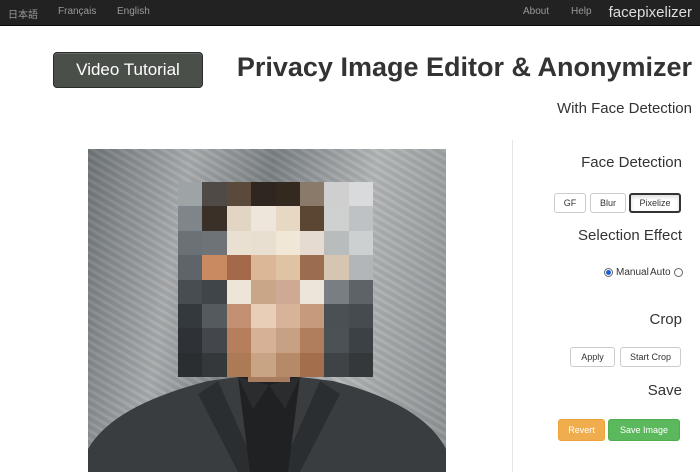 The width and height of the screenshot is (700, 472). Describe the element at coordinates (655, 203) in the screenshot. I see `pixelize-button: Pixelize` at that location.